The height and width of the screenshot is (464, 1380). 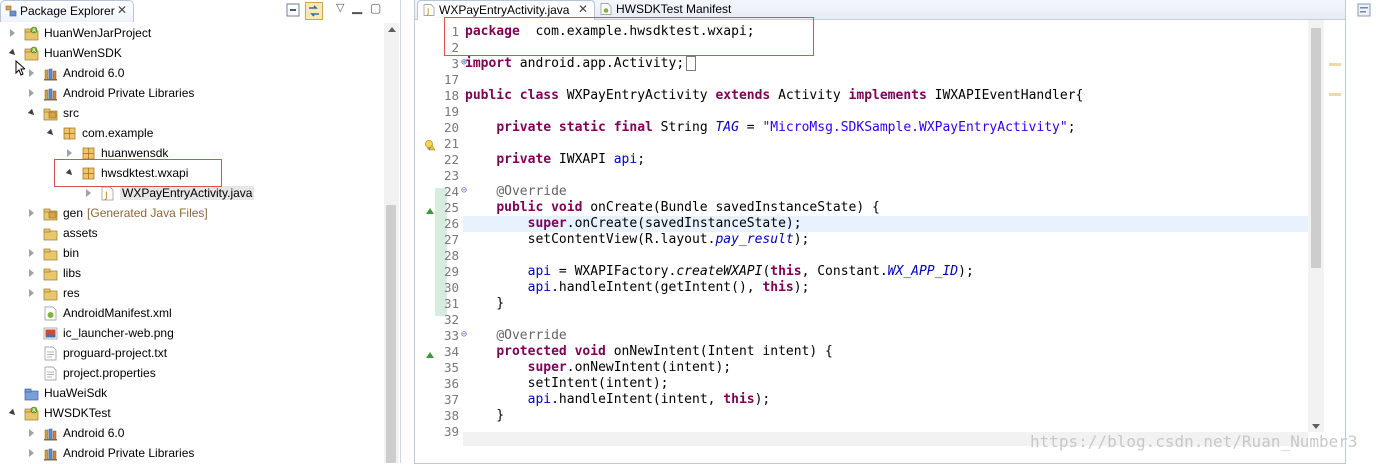 What do you see at coordinates (314, 11) in the screenshot?
I see `link-with-editor-icon` at bounding box center [314, 11].